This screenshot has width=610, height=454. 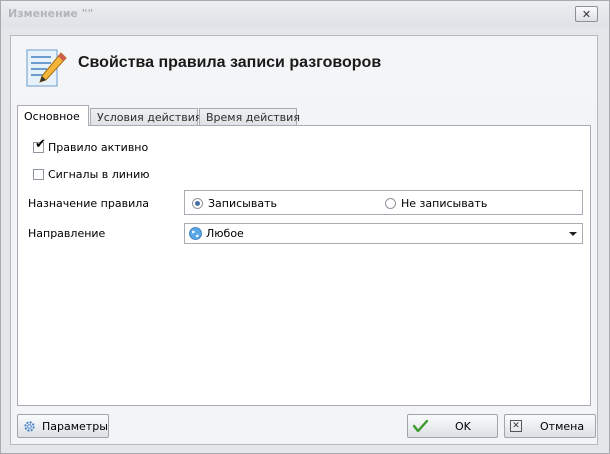 I want to click on header: Свойства правила записи разговоров, so click(x=304, y=67).